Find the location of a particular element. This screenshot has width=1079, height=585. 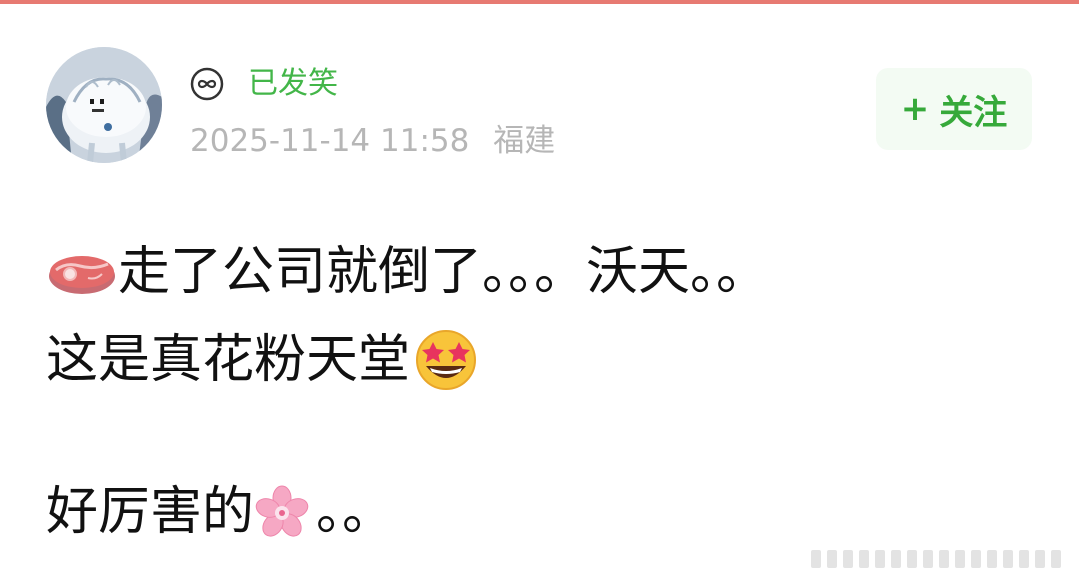

meat-steak-emoji is located at coordinates (82, 272).